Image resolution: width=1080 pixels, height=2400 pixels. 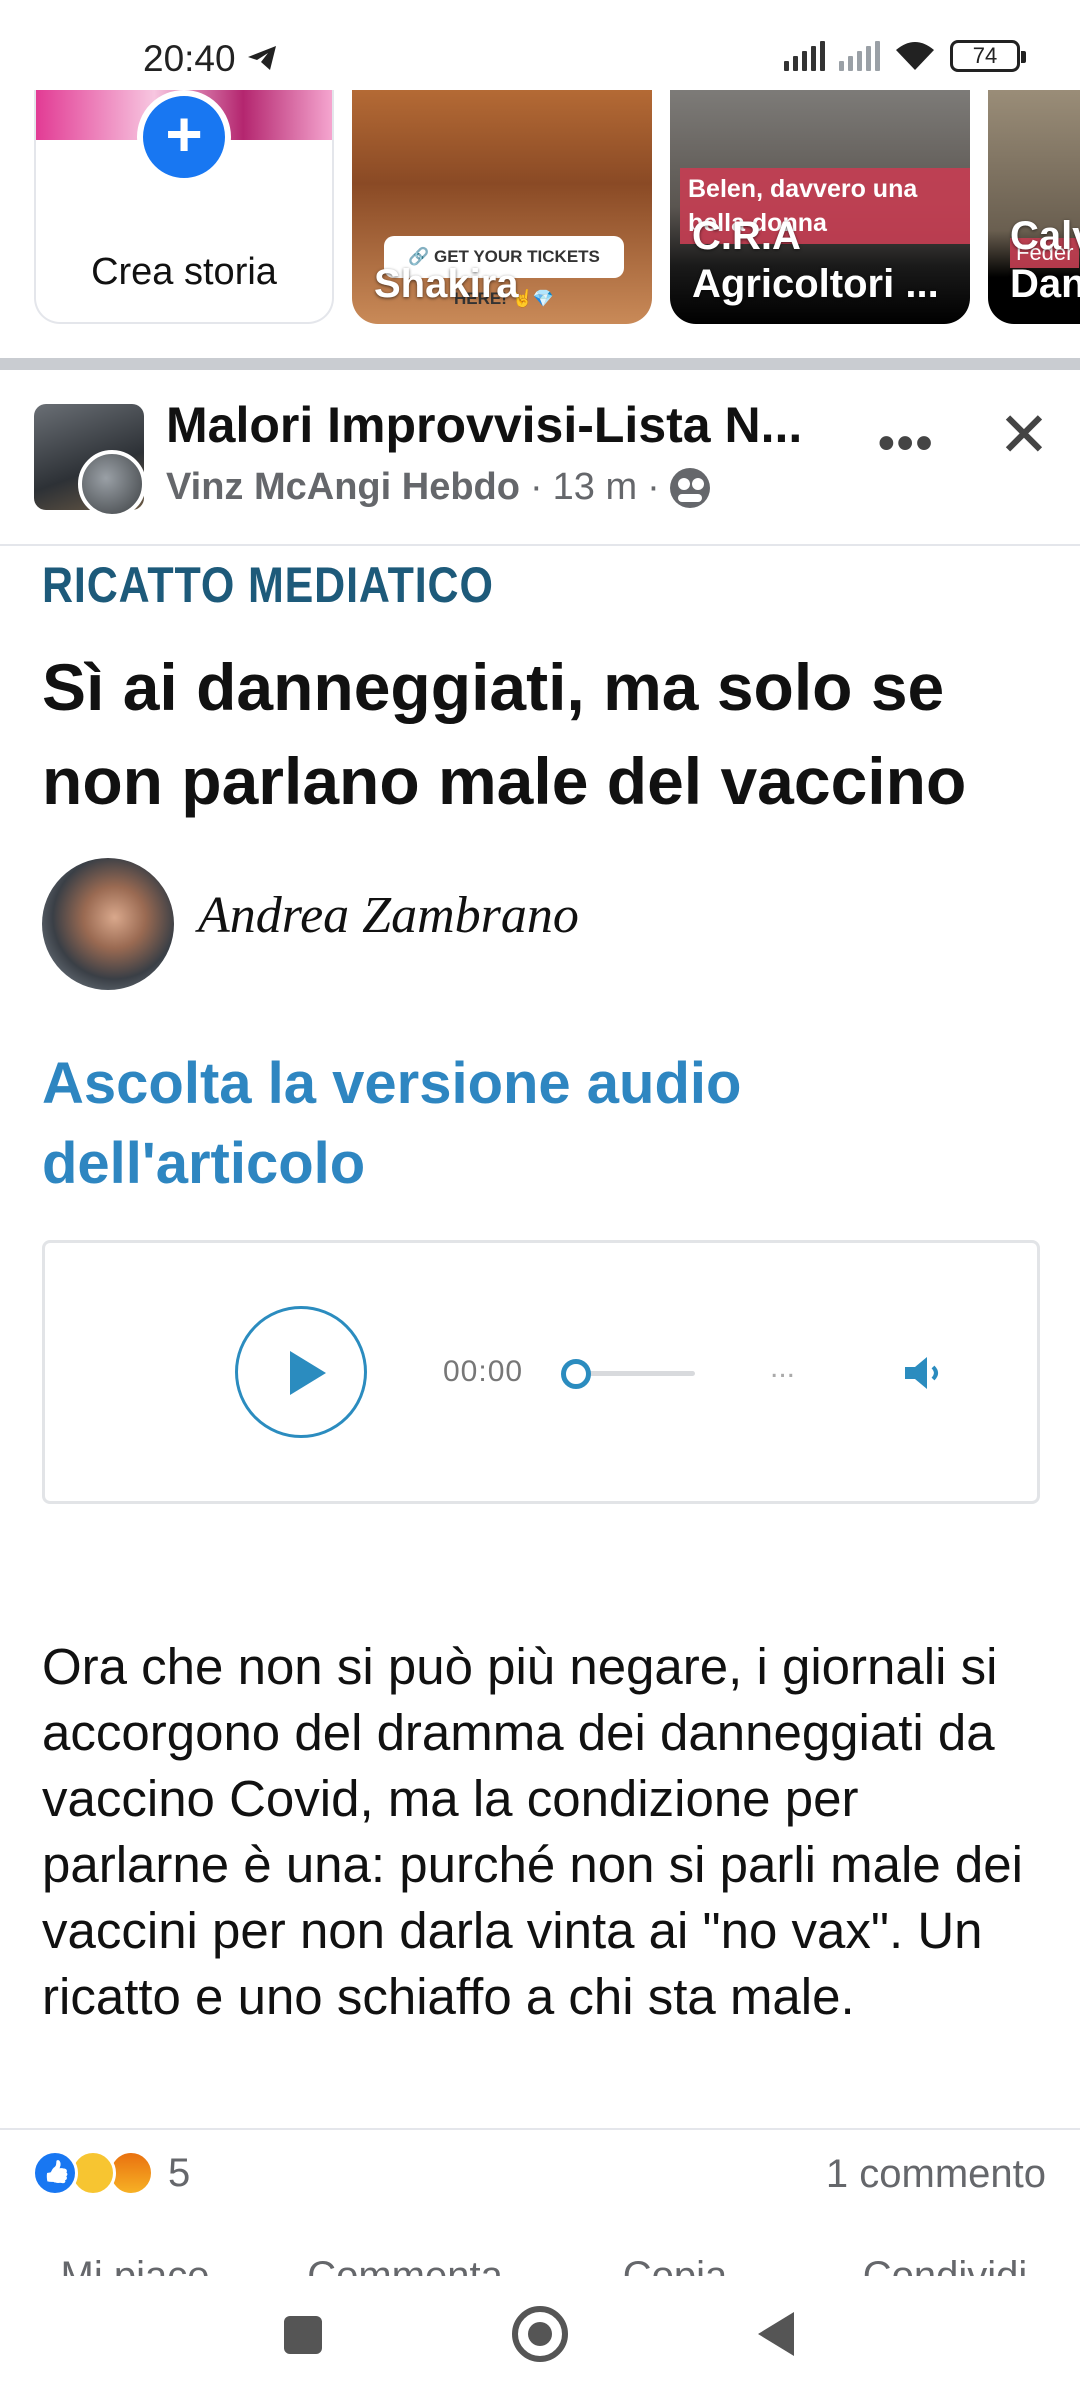 I want to click on status-bar: 20:40 74, so click(x=540, y=46).